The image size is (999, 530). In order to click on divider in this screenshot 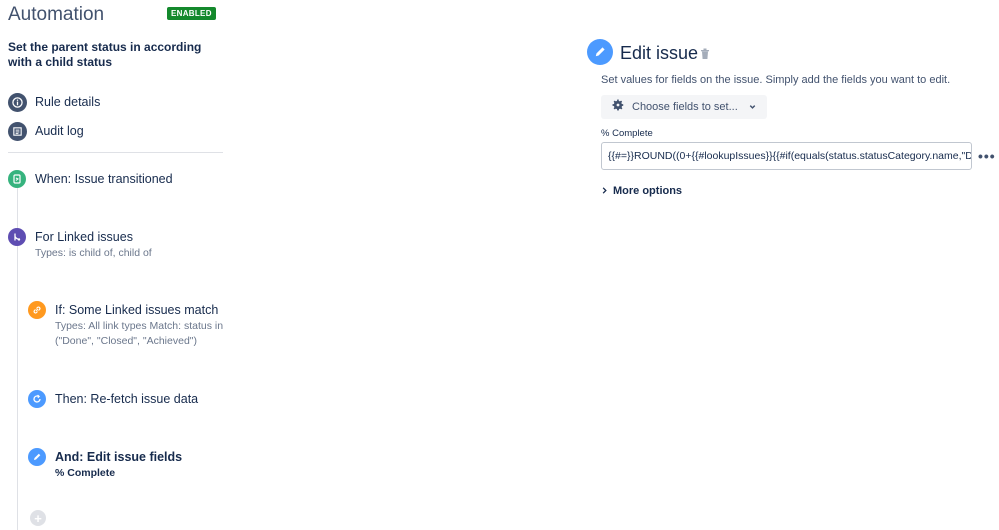, I will do `click(115, 152)`.